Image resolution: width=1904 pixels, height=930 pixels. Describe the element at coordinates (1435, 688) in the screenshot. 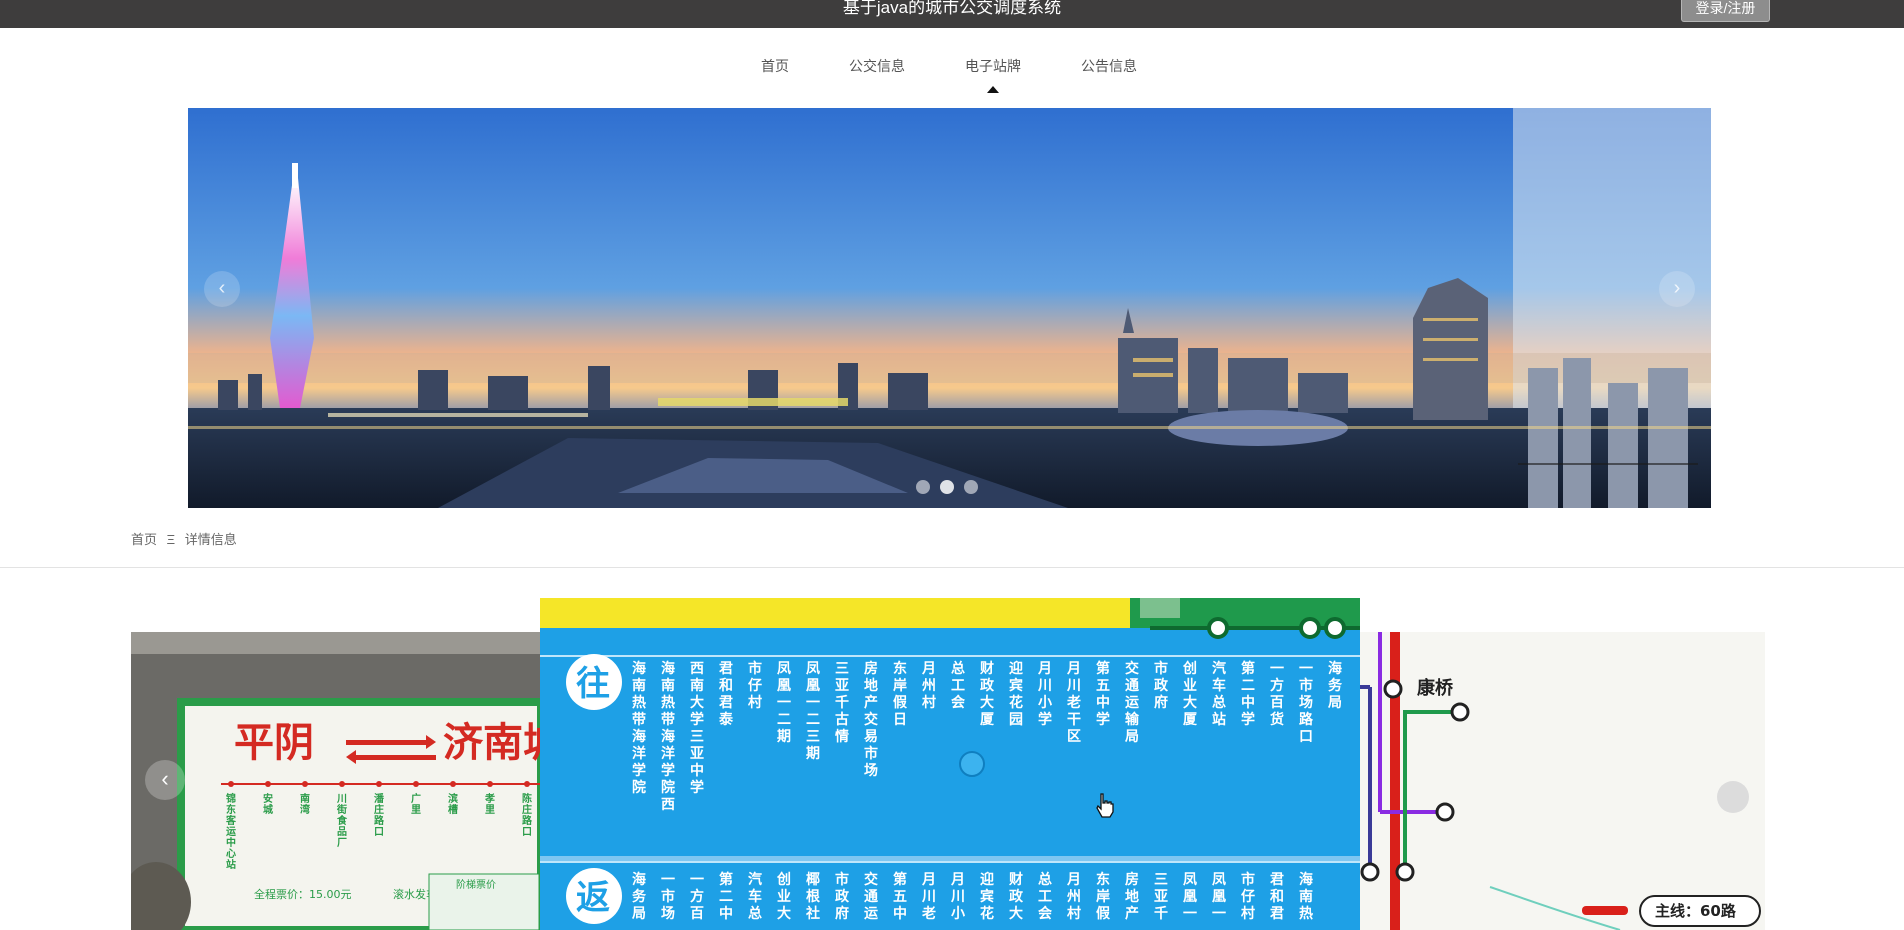

I see `map-station-label: 康桥` at that location.